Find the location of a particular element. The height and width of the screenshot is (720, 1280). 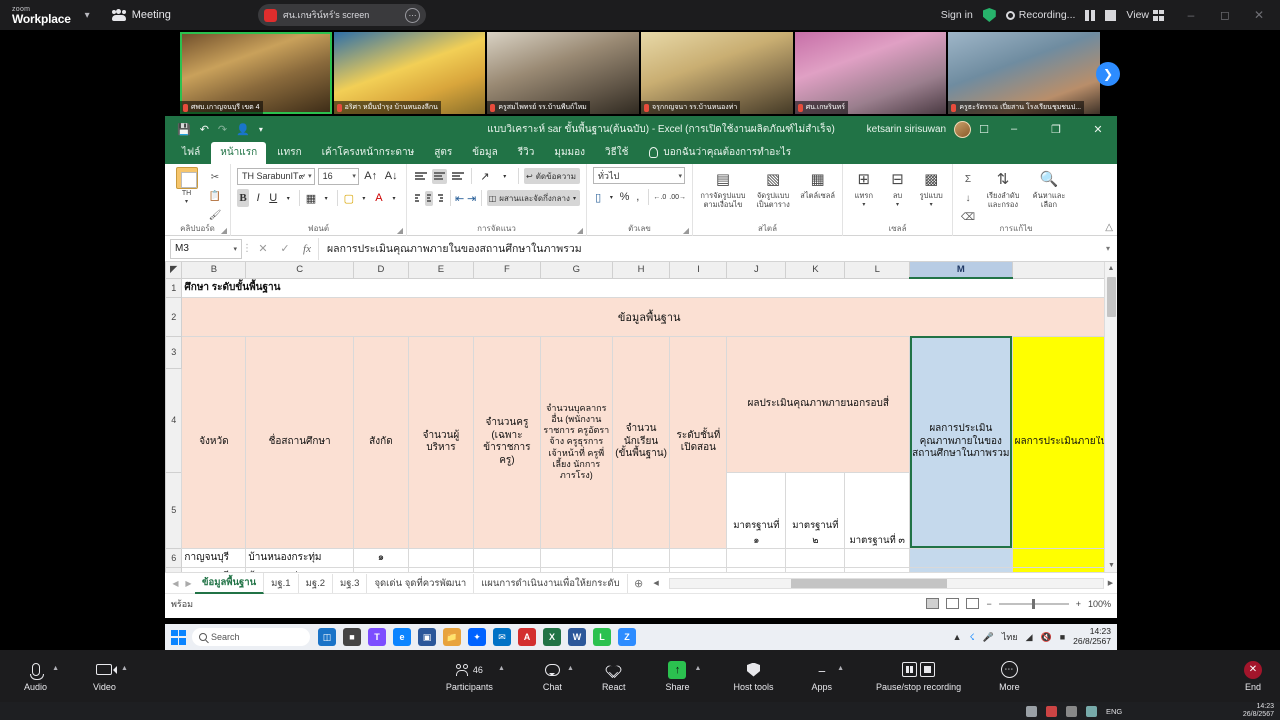

column-header-B: B is located at coordinates (214, 270).